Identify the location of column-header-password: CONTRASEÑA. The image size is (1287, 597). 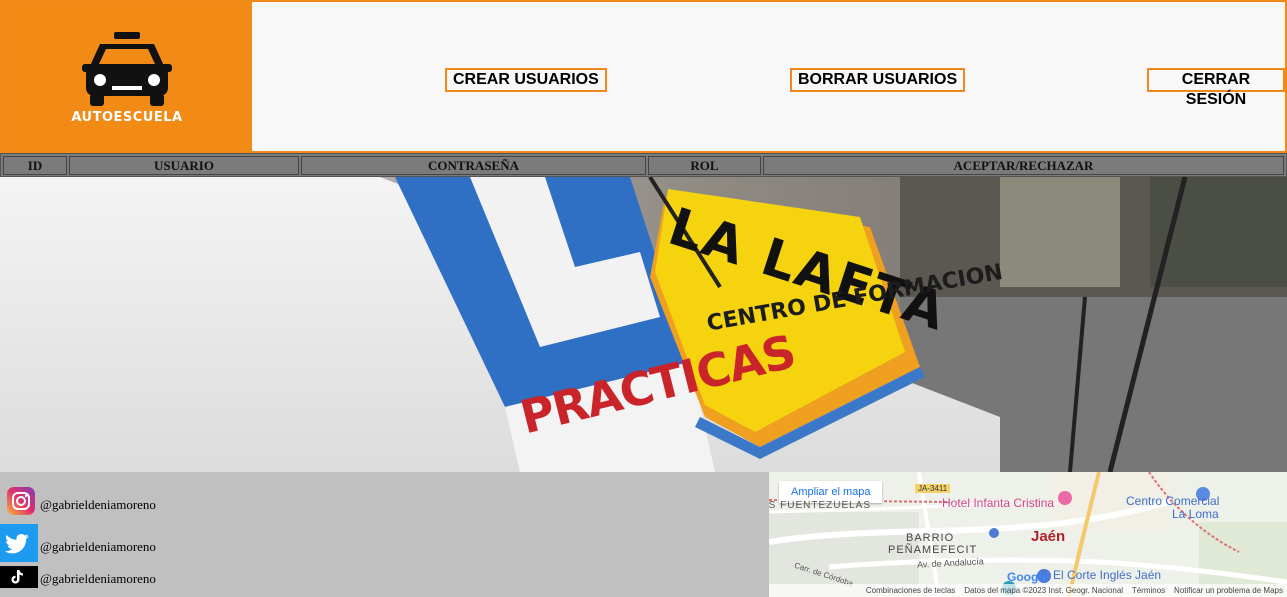
(473, 165).